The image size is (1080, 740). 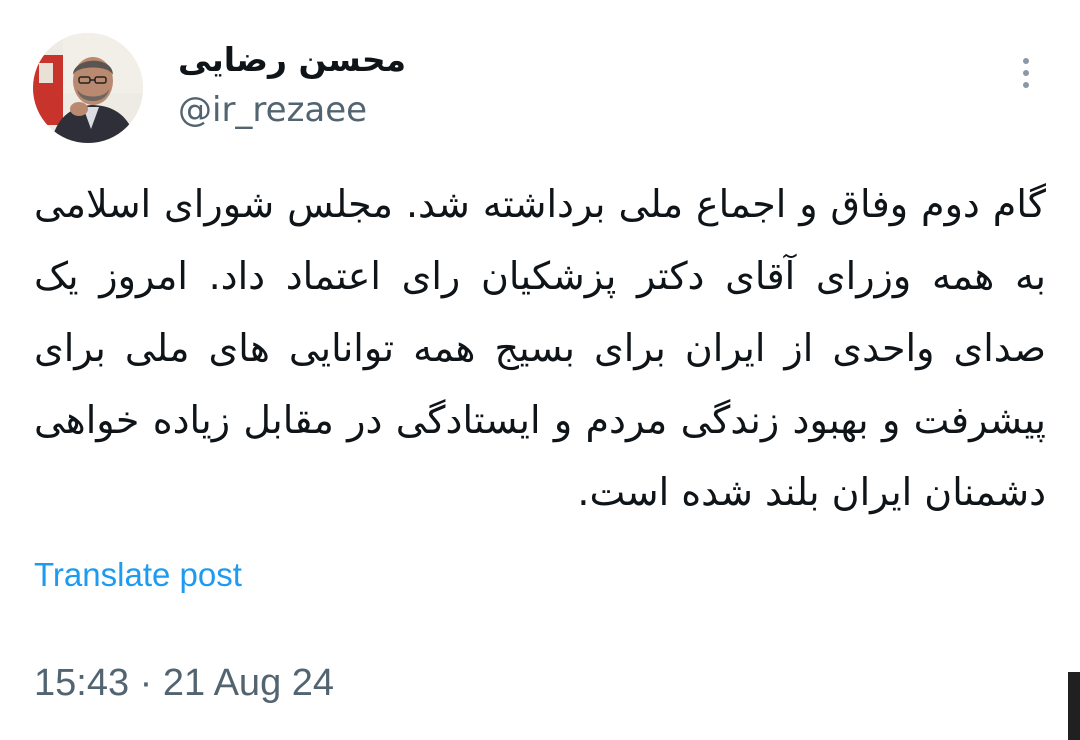 I want to click on profile-photo-icon, so click(x=88, y=88).